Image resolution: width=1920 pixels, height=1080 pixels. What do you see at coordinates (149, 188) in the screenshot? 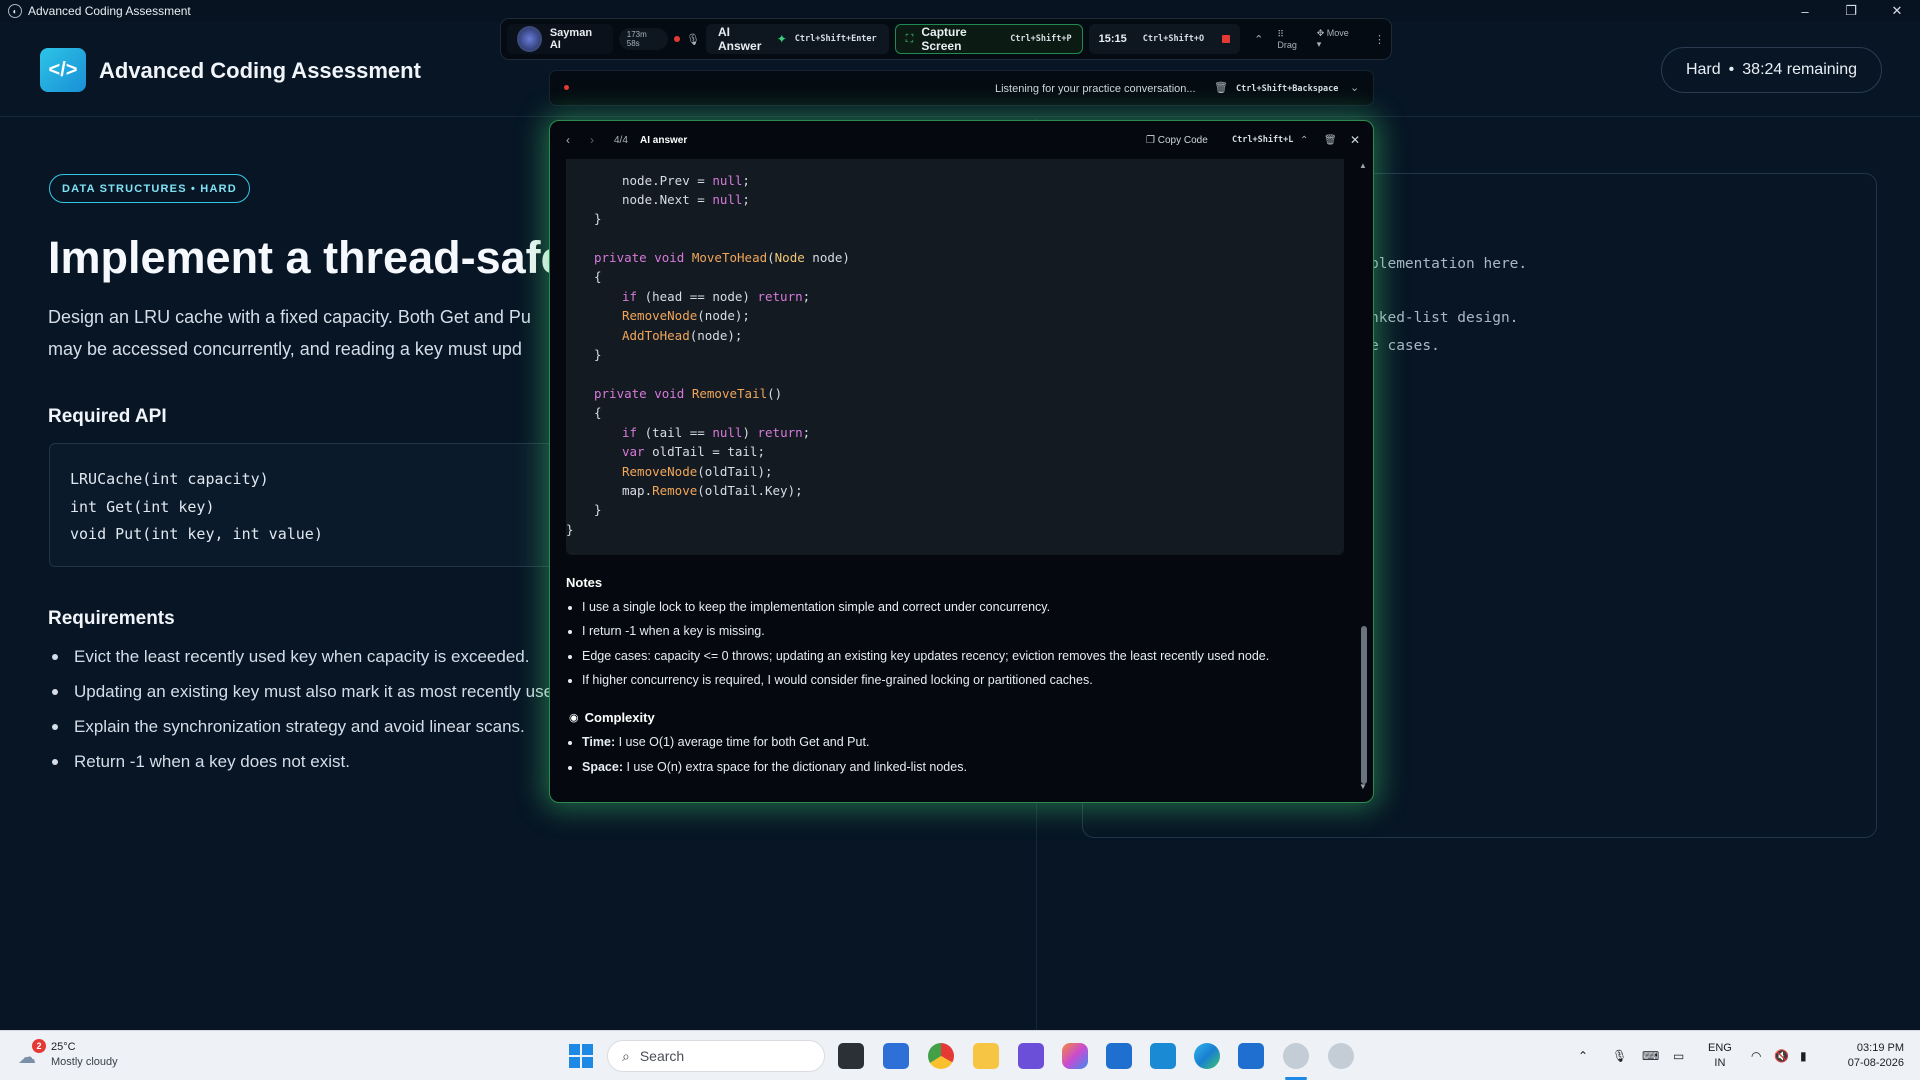
I see `category-badge: DATA STRUCTURES • HARD` at bounding box center [149, 188].